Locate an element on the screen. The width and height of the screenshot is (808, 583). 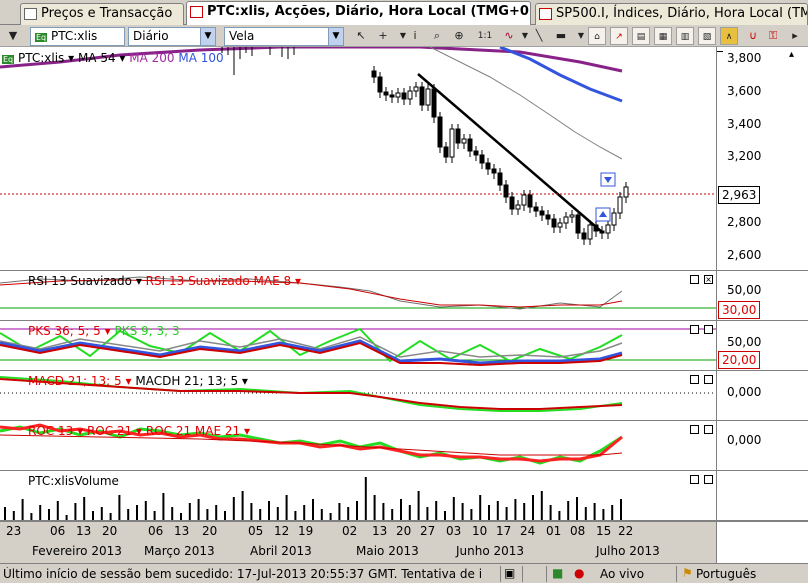
roc-scale: 0,000 is located at coordinates (762, 446).